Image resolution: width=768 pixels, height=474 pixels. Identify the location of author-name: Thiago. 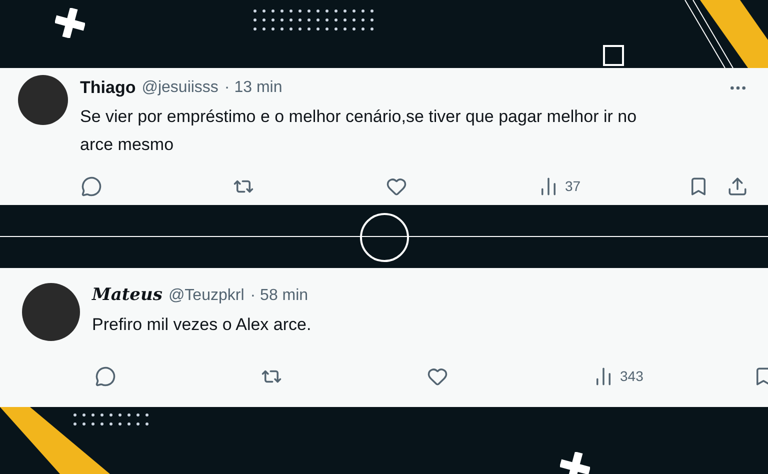
(108, 87).